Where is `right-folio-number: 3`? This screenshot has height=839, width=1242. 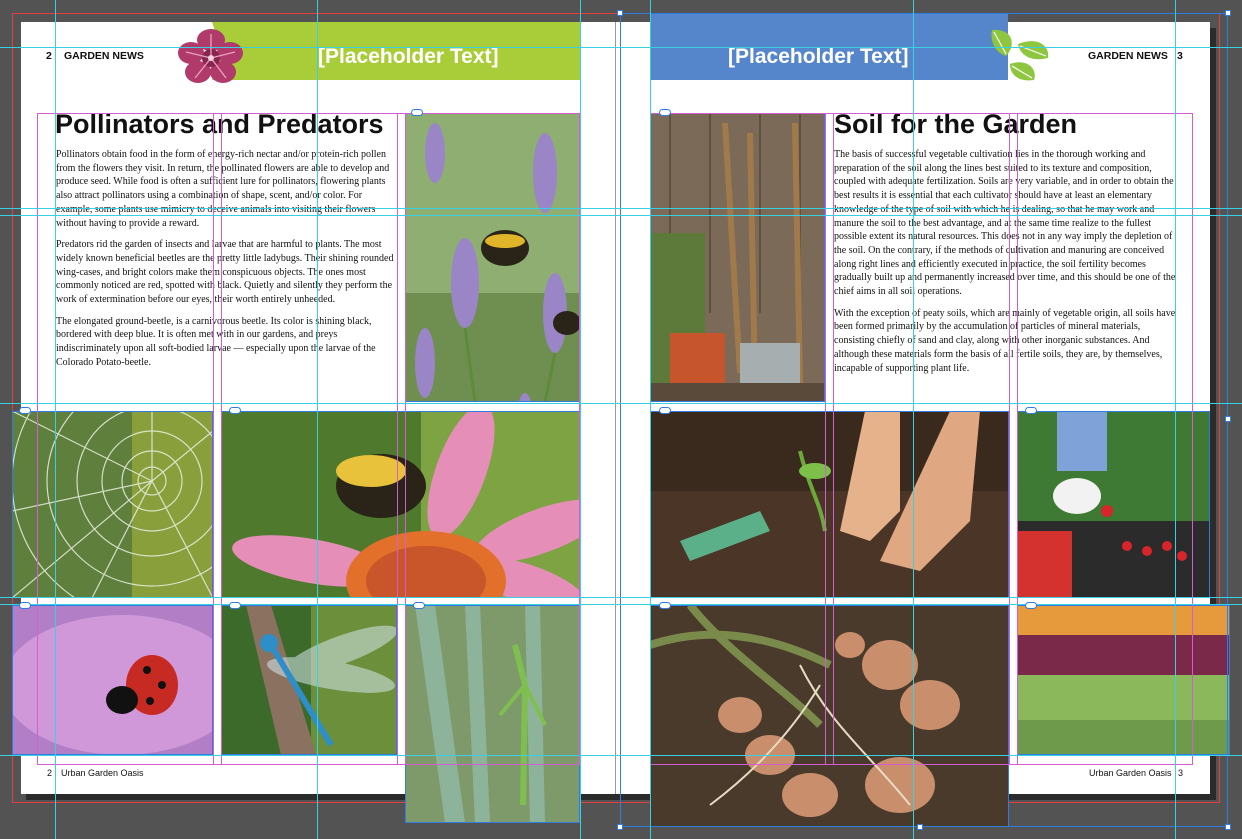 right-folio-number: 3 is located at coordinates (1180, 56).